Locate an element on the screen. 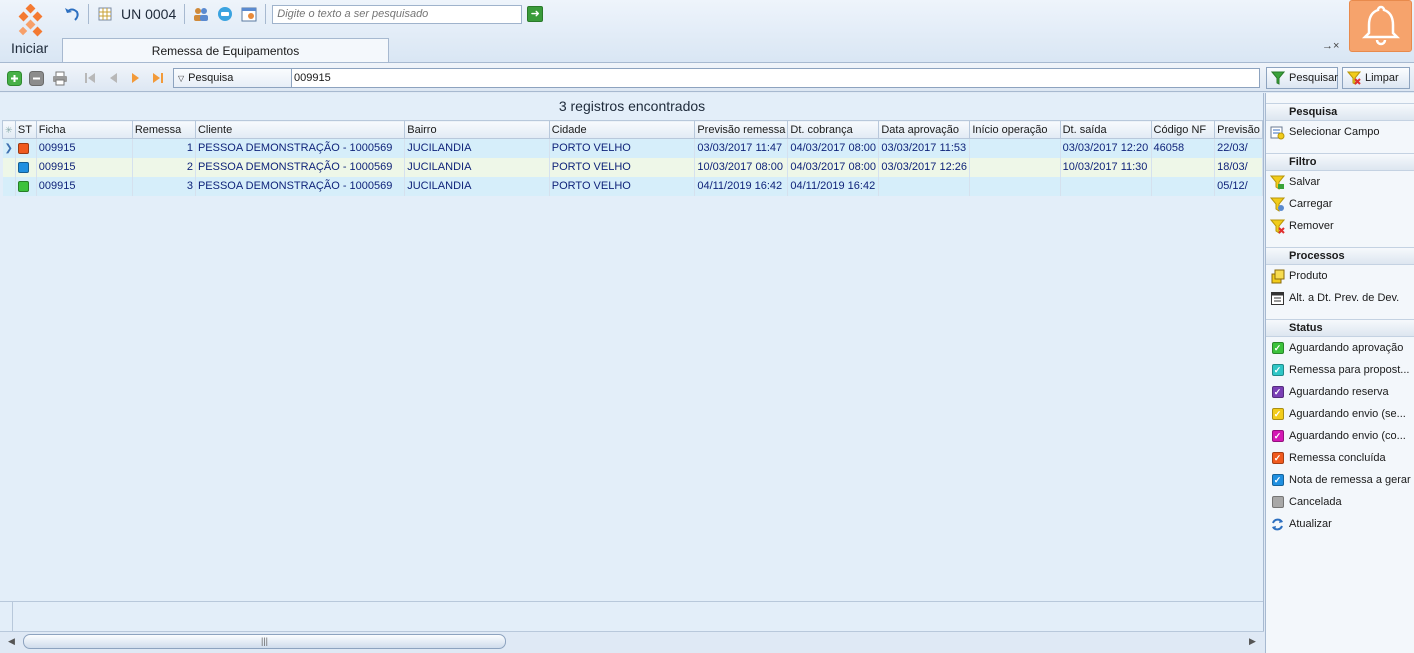 The height and width of the screenshot is (653, 1414). column-header-bairro: Bairro is located at coordinates (477, 129).